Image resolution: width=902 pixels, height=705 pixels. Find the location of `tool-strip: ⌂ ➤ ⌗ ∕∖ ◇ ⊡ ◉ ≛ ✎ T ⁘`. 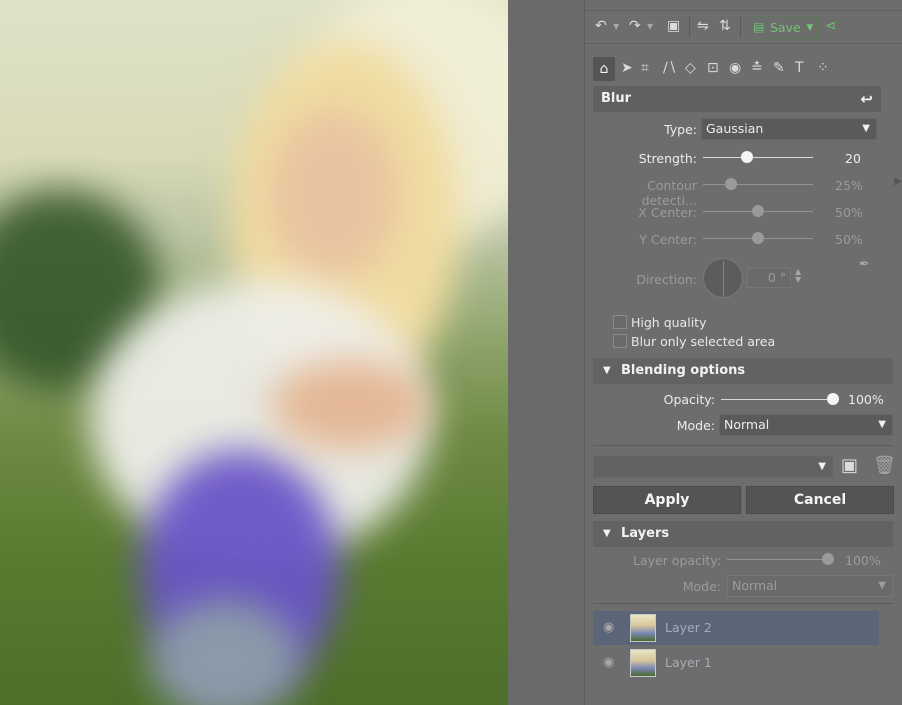

tool-strip: ⌂ ➤ ⌗ ∕∖ ◇ ⊡ ◉ ≛ ✎ T ⁘ is located at coordinates (741, 69).